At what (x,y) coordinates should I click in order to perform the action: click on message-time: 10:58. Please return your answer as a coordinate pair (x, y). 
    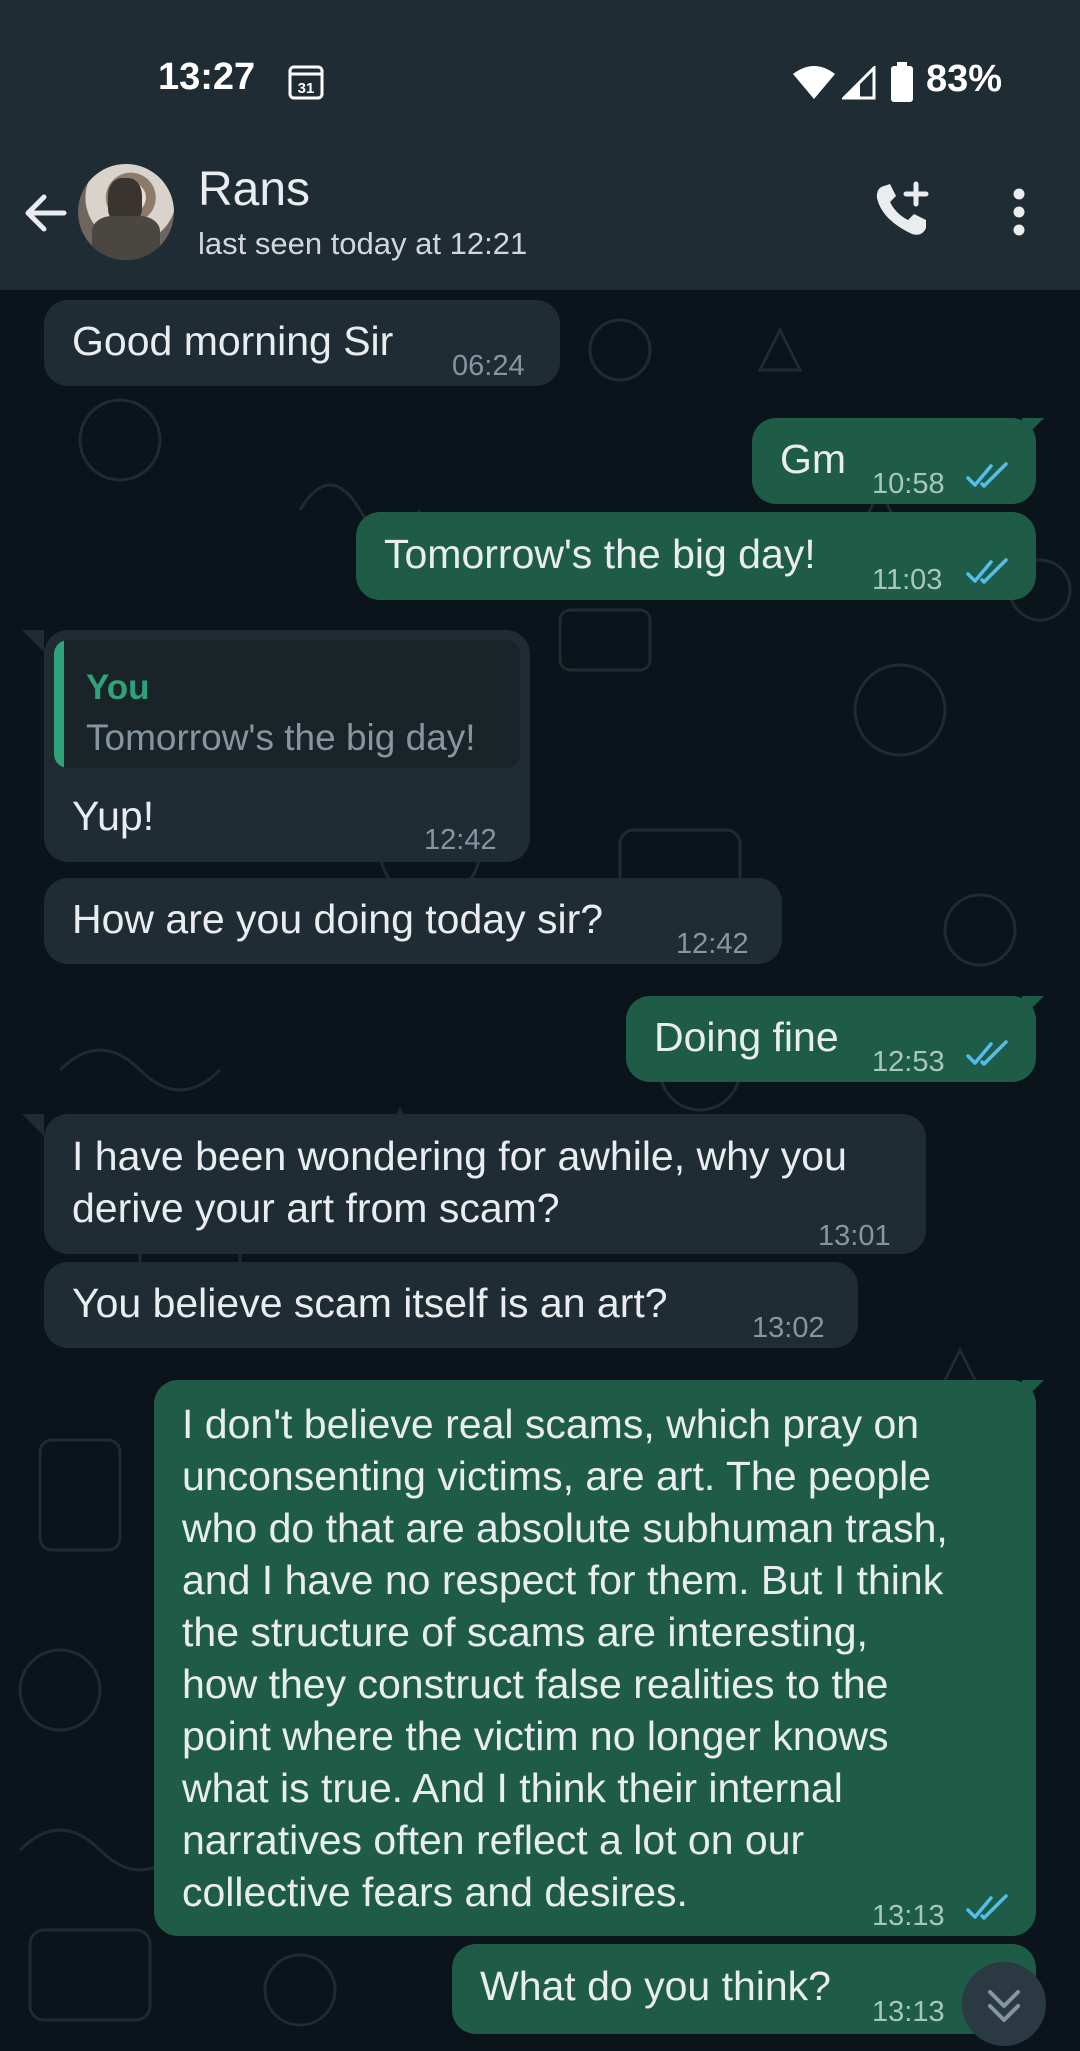
    Looking at the image, I should click on (908, 484).